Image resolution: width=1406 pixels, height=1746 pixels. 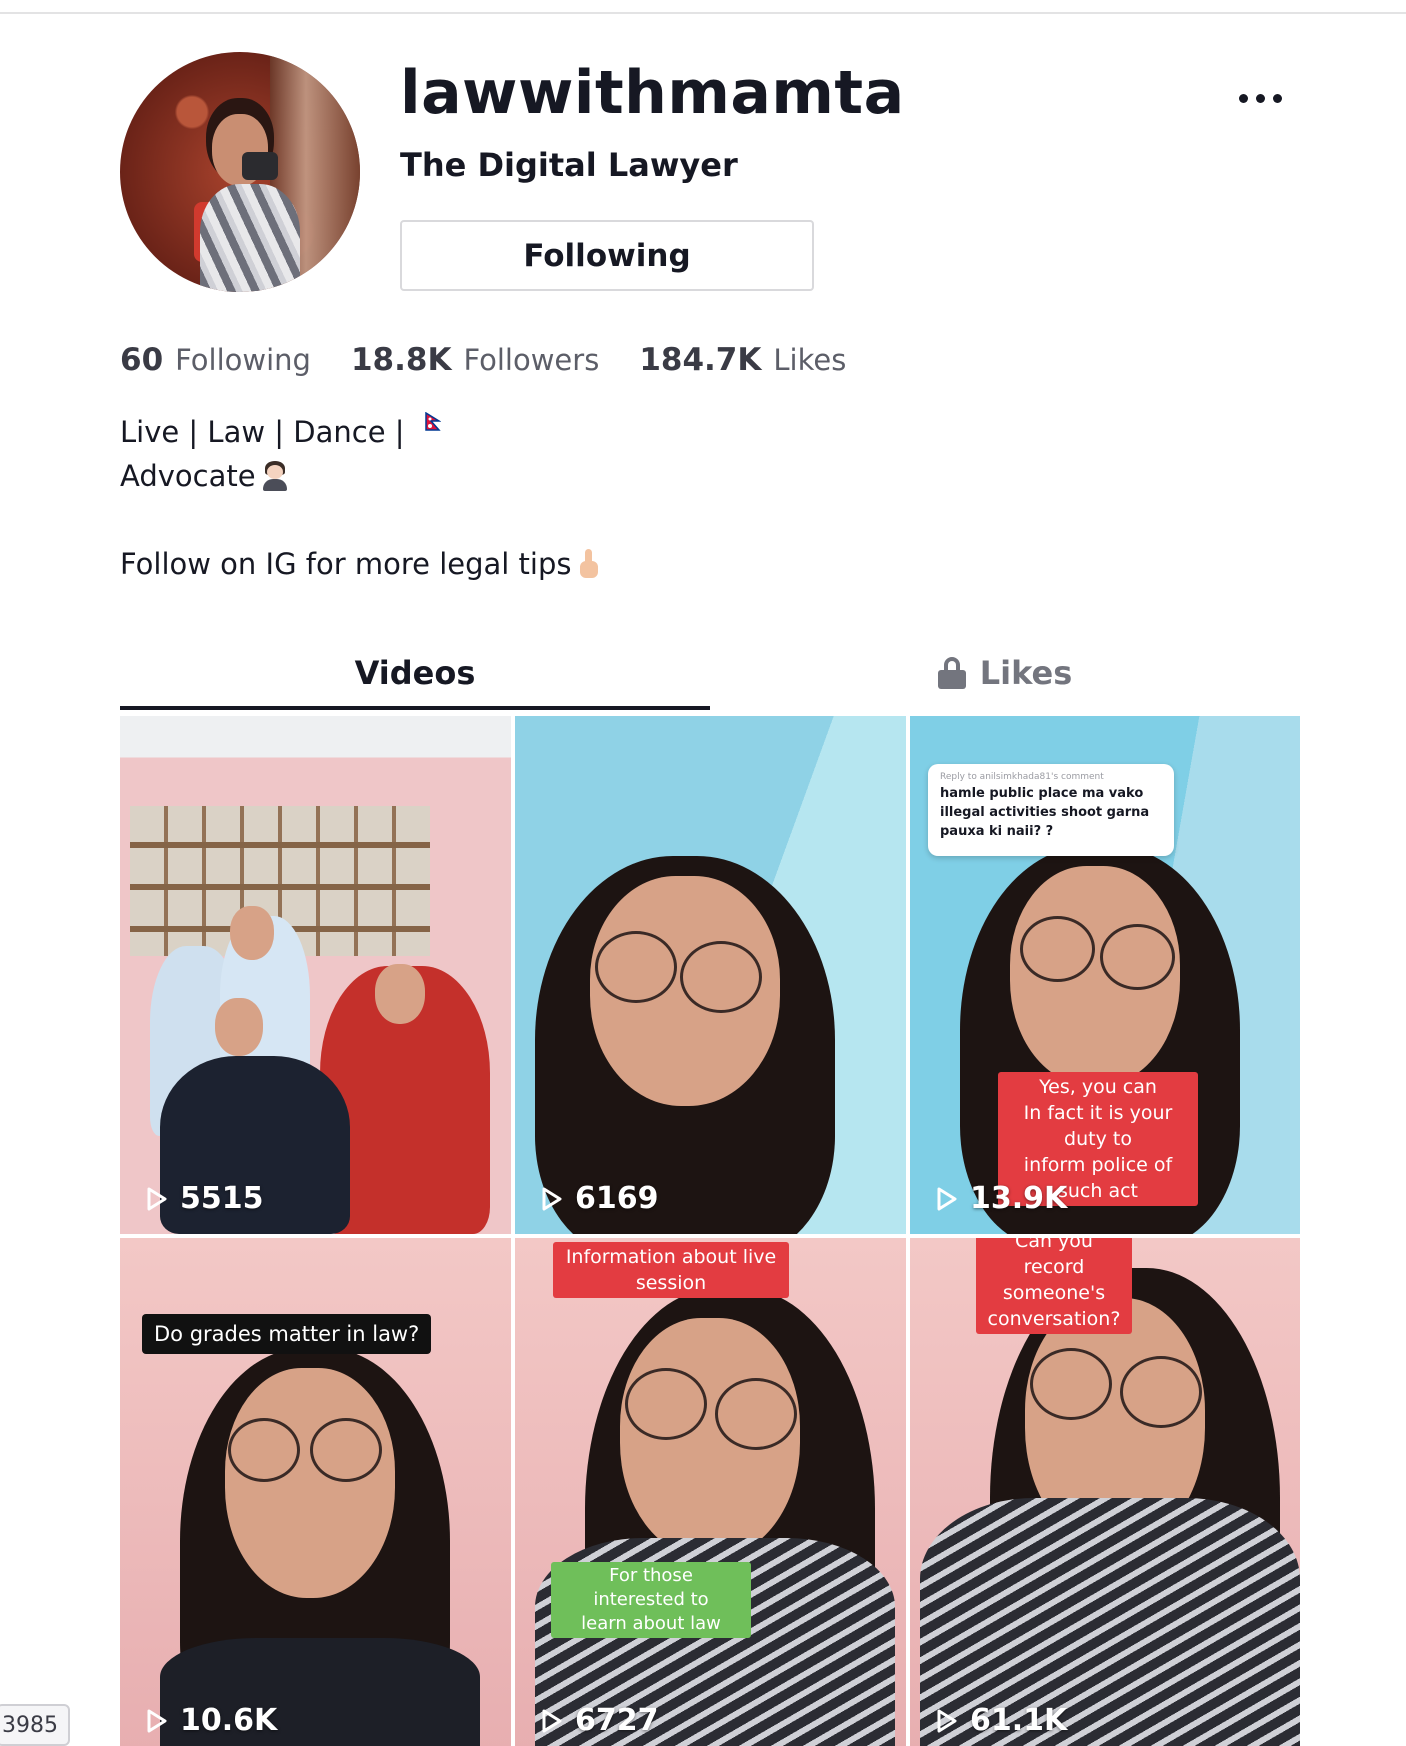 I want to click on view-count: 61.1K, so click(x=1001, y=1720).